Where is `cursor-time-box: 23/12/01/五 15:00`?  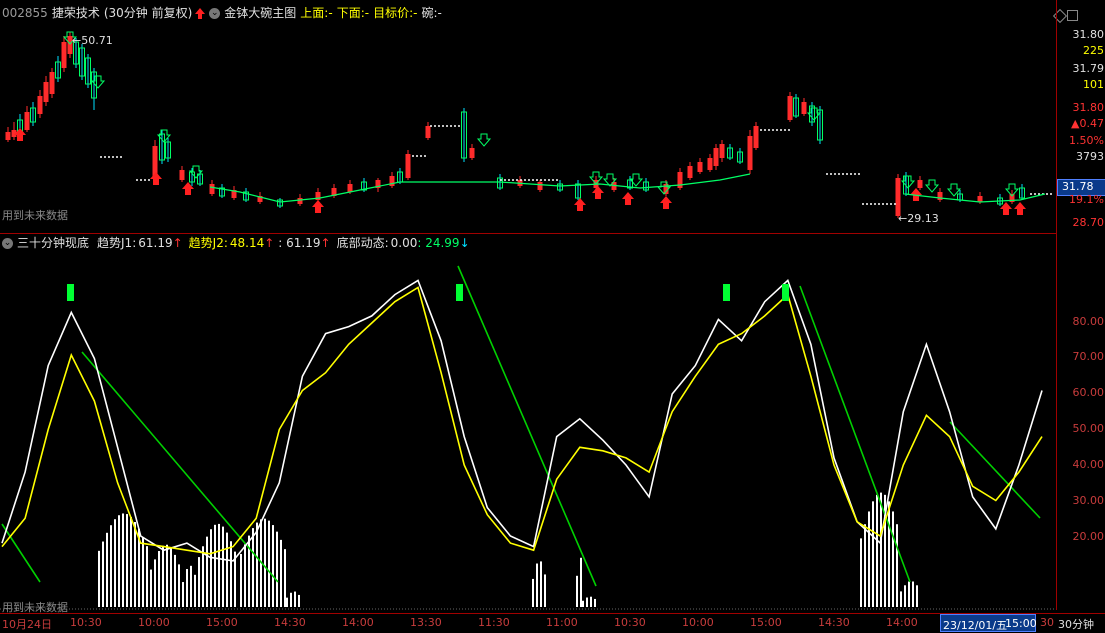 cursor-time-box: 23/12/01/五 15:00 is located at coordinates (988, 623).